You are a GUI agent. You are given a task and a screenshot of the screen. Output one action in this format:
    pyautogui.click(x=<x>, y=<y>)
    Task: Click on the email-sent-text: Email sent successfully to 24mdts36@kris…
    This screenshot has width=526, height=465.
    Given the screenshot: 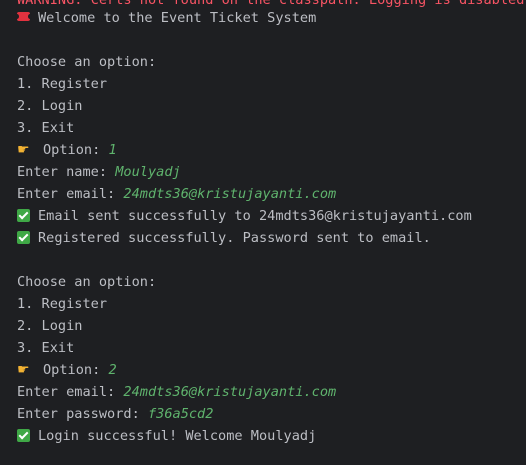 What is the action you would take?
    pyautogui.click(x=255, y=216)
    